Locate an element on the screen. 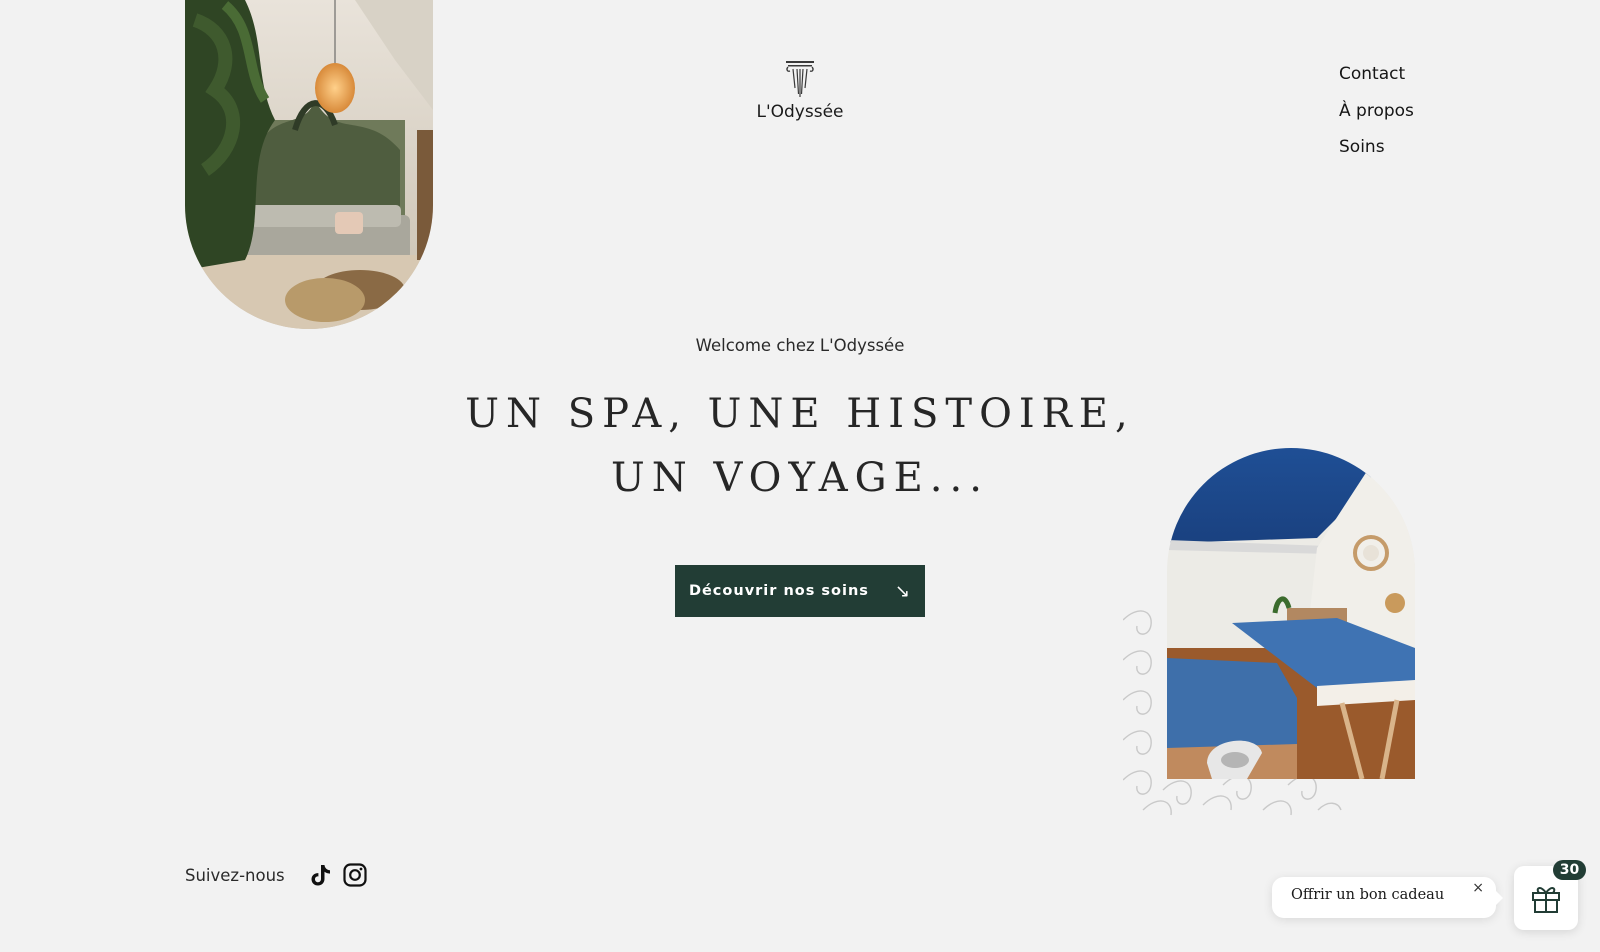 Image resolution: width=1600 pixels, height=952 pixels. brand-logo: L'Odyssée is located at coordinates (800, 91).